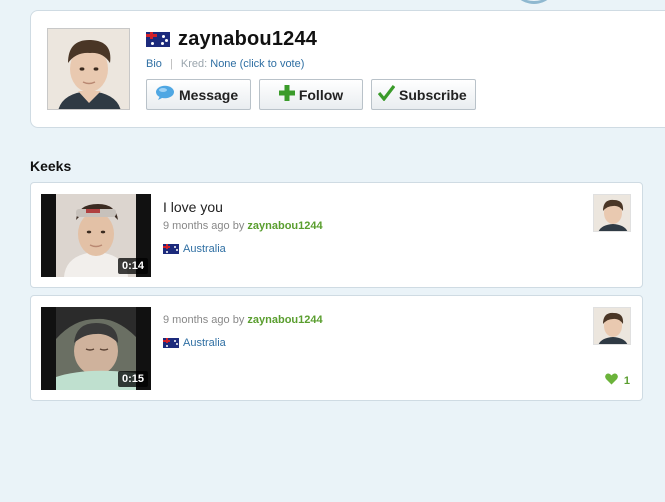 The height and width of the screenshot is (502, 665). What do you see at coordinates (193, 207) in the screenshot?
I see `keek-caption: I love you` at bounding box center [193, 207].